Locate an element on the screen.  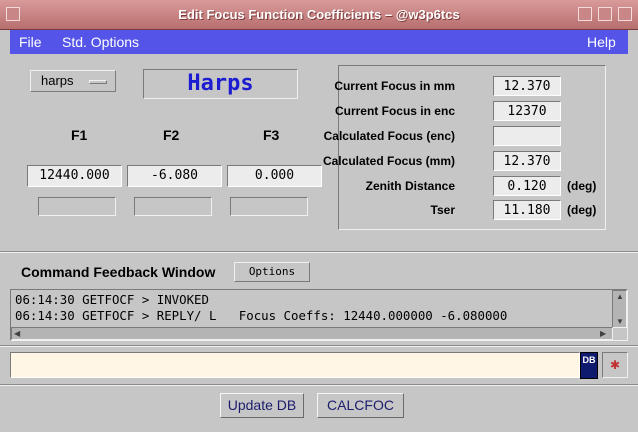
zenith-distance-unit: (deg) is located at coordinates (582, 186).